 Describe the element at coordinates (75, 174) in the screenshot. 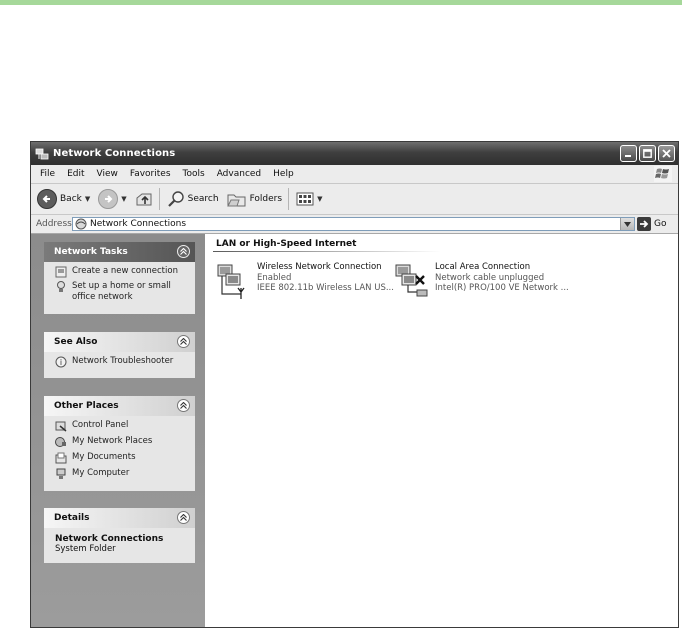

I see `menu-edit: Edit` at that location.